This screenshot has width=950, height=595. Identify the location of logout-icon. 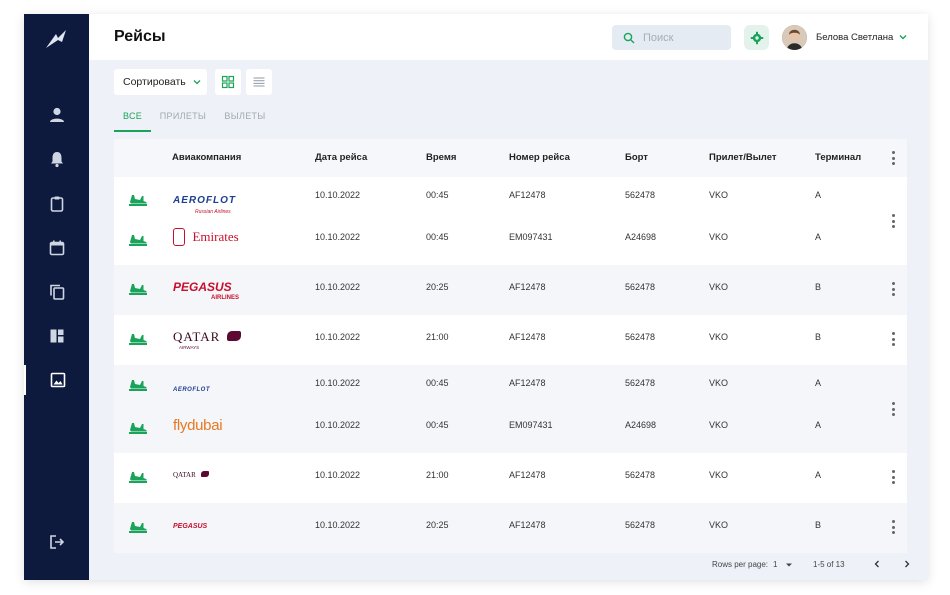
(56, 542).